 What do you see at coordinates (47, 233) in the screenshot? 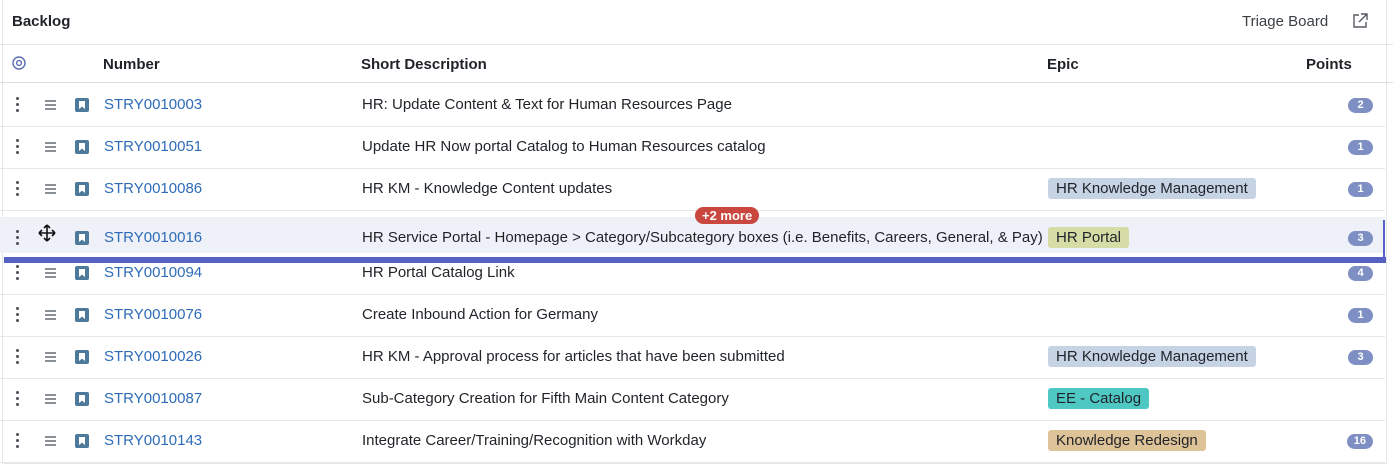
I see `move-cursor-icon` at bounding box center [47, 233].